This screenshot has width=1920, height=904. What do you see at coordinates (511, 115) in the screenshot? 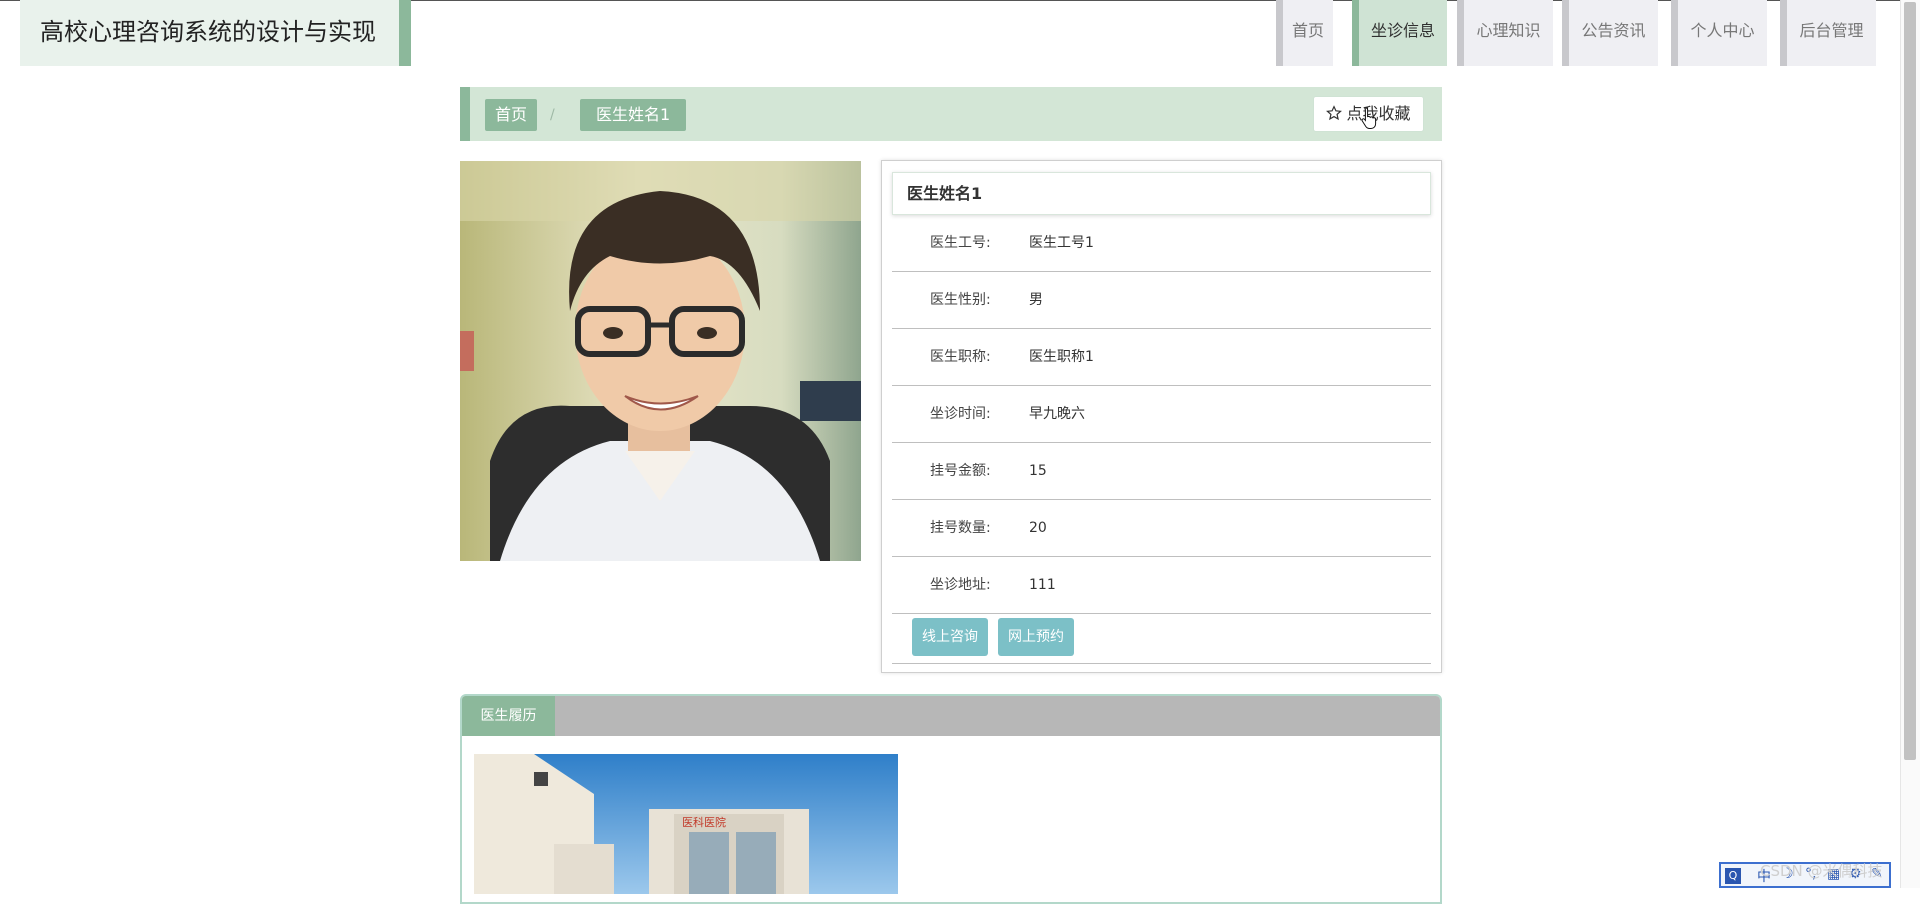
I see `breadcrumb-home: 首页` at bounding box center [511, 115].